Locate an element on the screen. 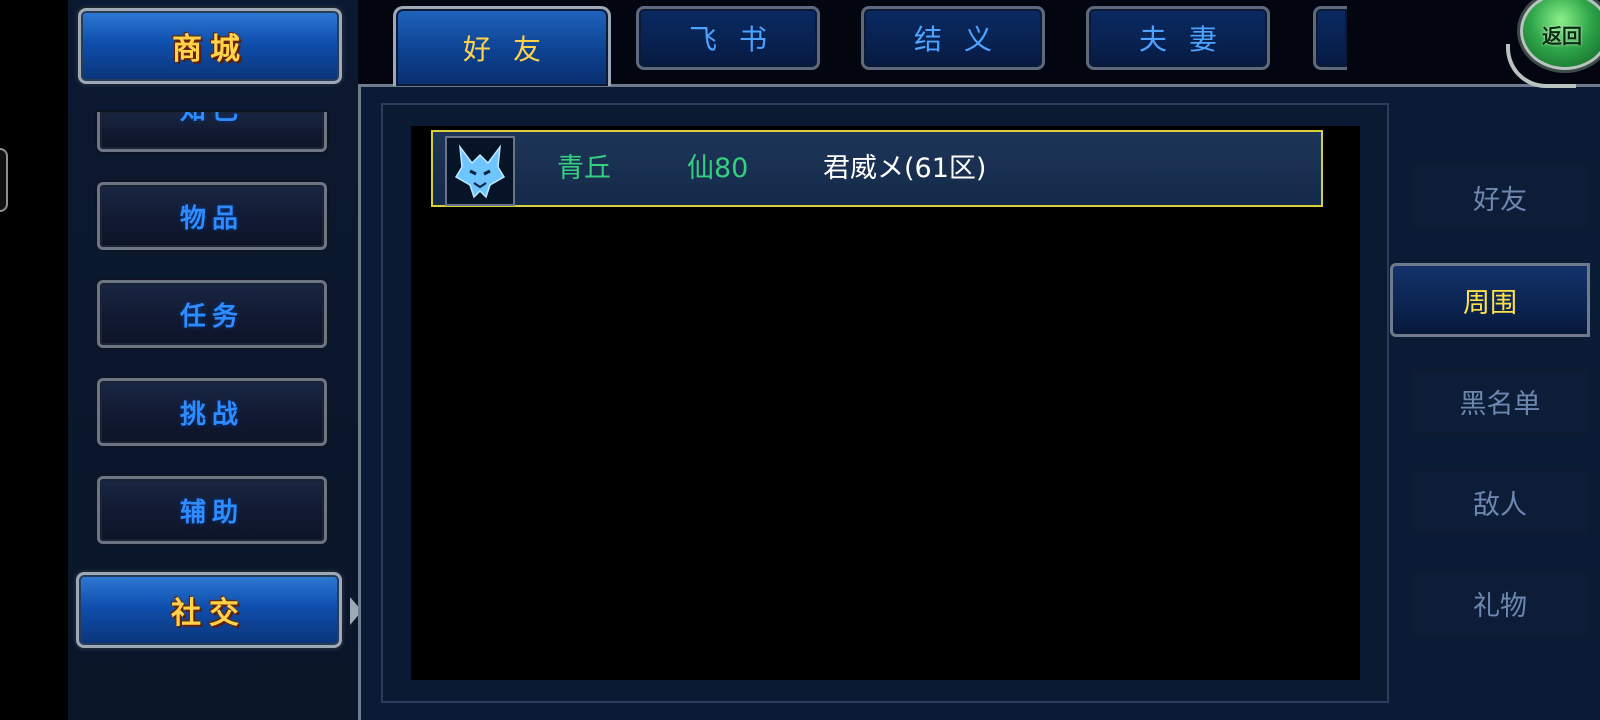  side-menu-item-label: 知己 is located at coordinates (212, 119).